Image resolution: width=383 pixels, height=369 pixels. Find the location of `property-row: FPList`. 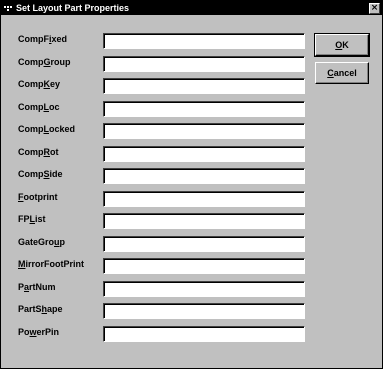

property-row: FPList is located at coordinates (156, 222).